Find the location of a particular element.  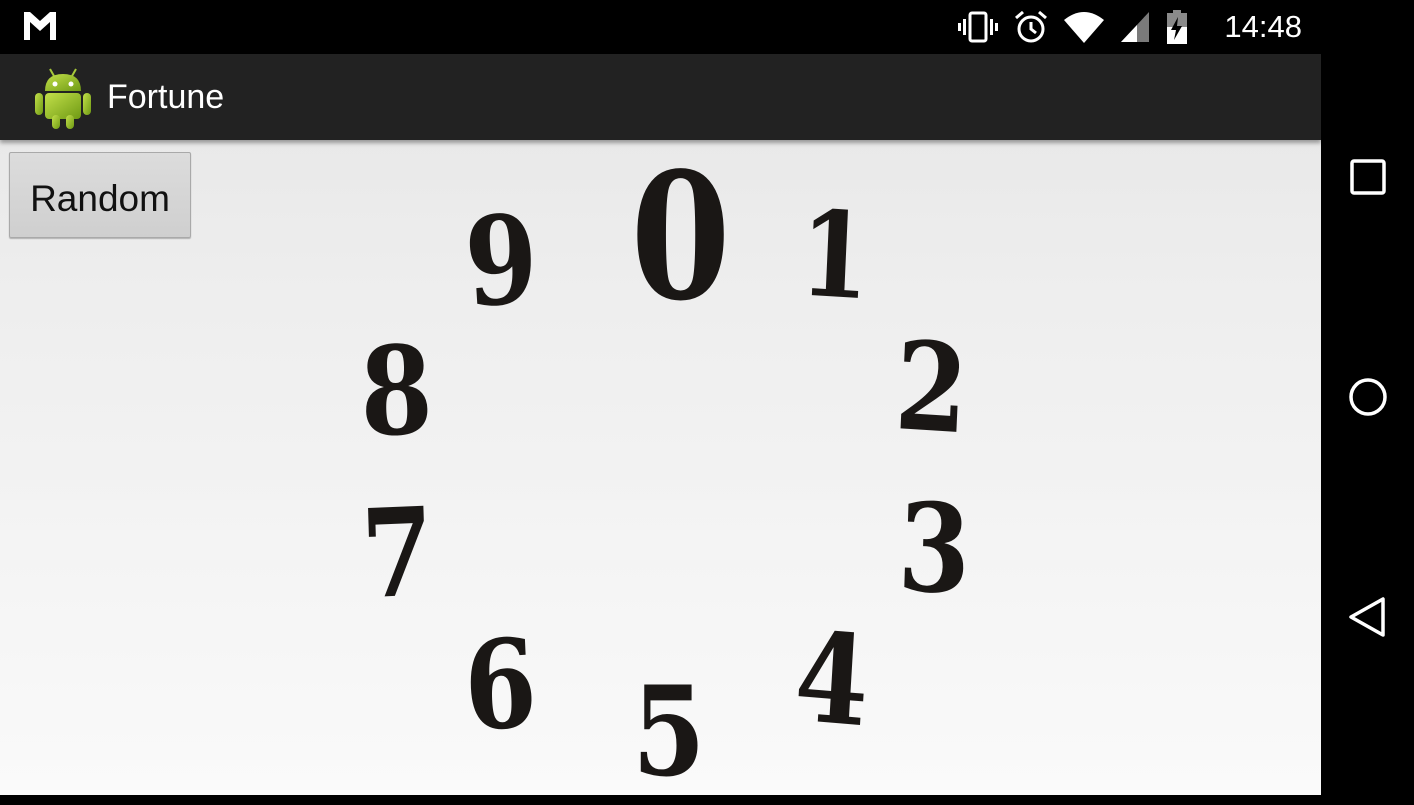

recents-icon is located at coordinates (1368, 177).